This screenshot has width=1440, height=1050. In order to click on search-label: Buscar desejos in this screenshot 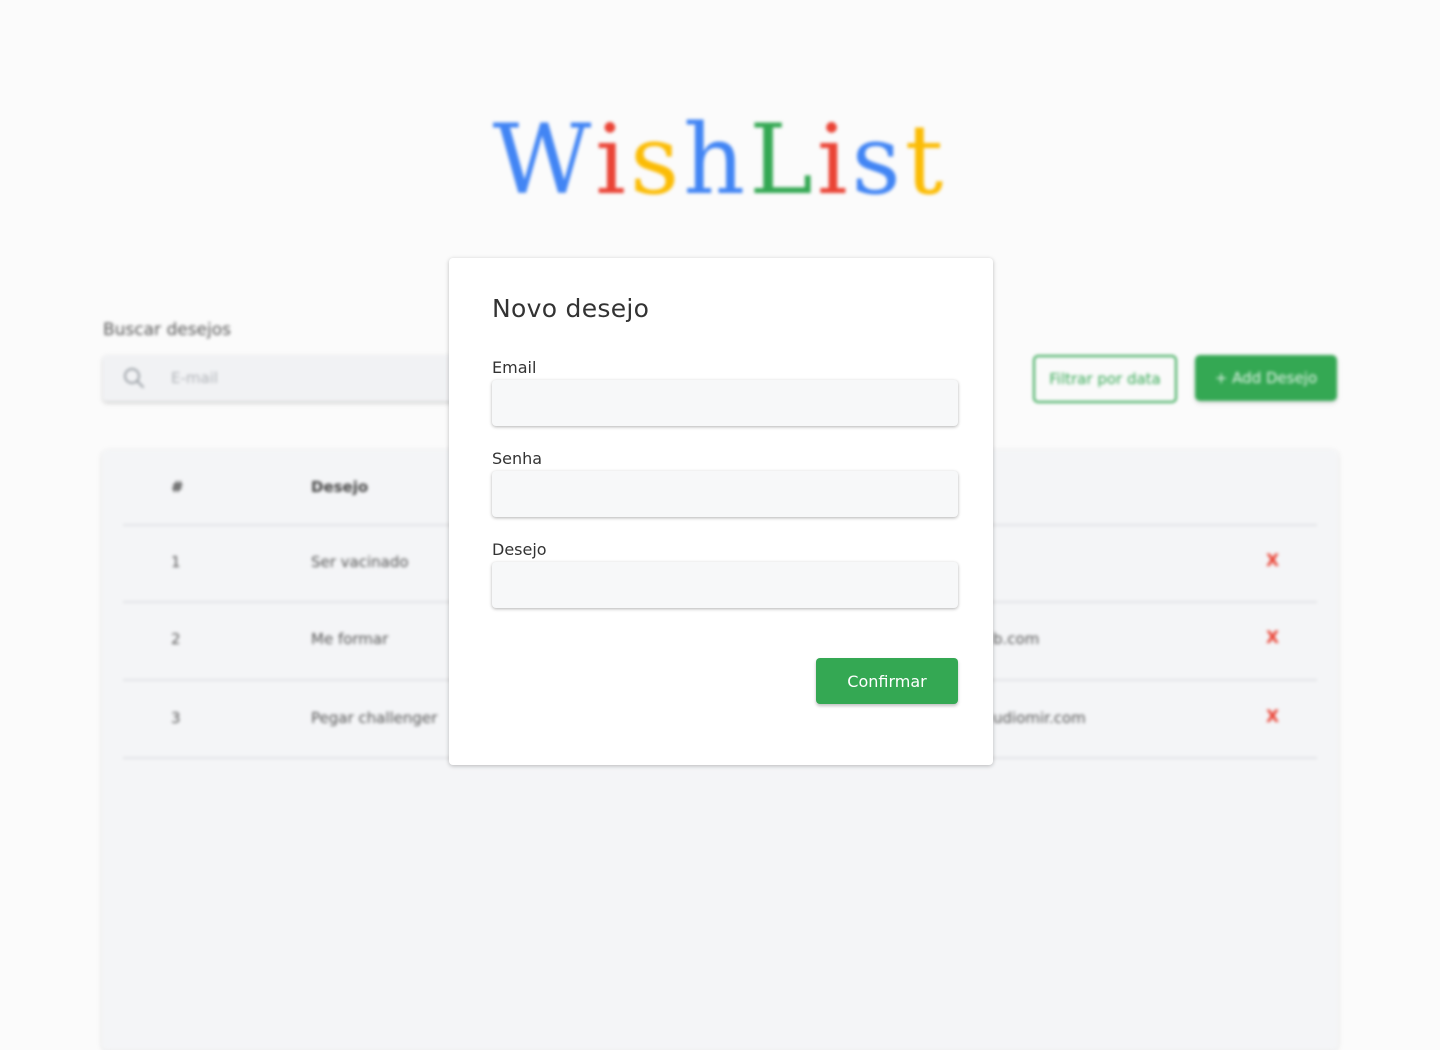, I will do `click(167, 330)`.